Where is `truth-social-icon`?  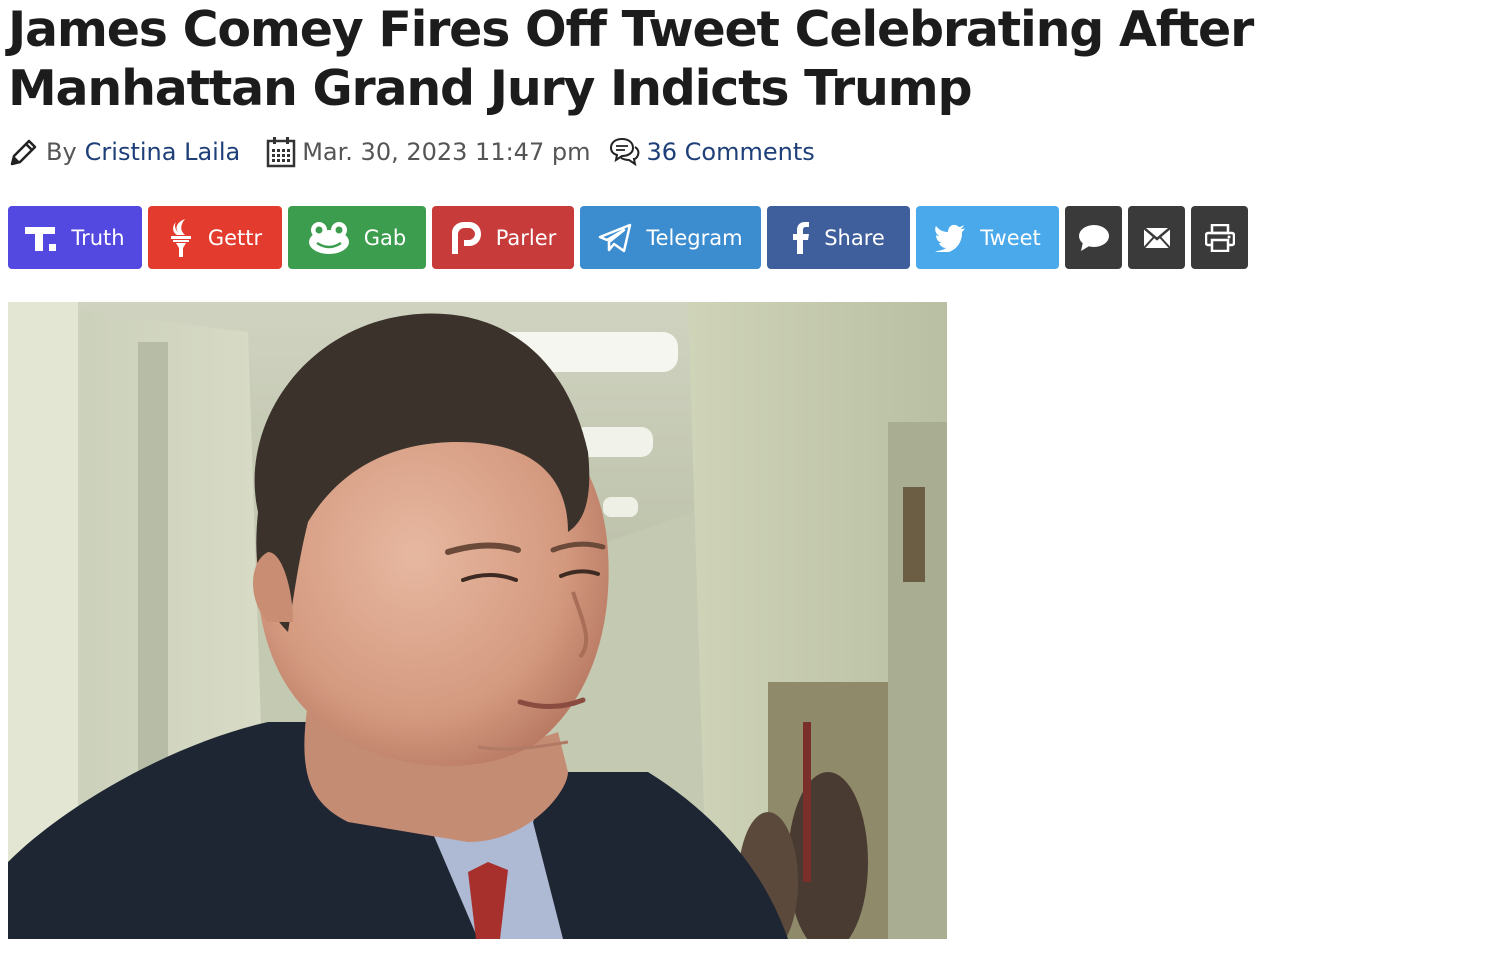 truth-social-icon is located at coordinates (41, 238).